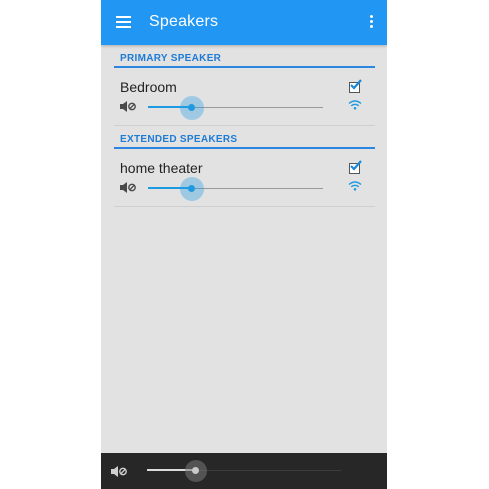  Describe the element at coordinates (371, 22) in the screenshot. I see `more-vert-icon` at that location.